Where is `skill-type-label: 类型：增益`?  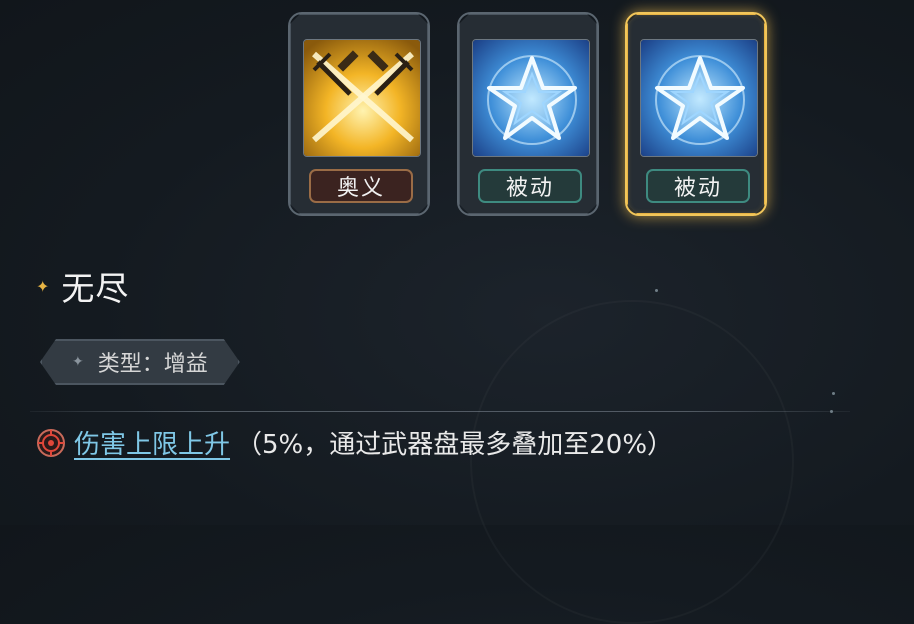
skill-type-label: 类型：增益 is located at coordinates (152, 364).